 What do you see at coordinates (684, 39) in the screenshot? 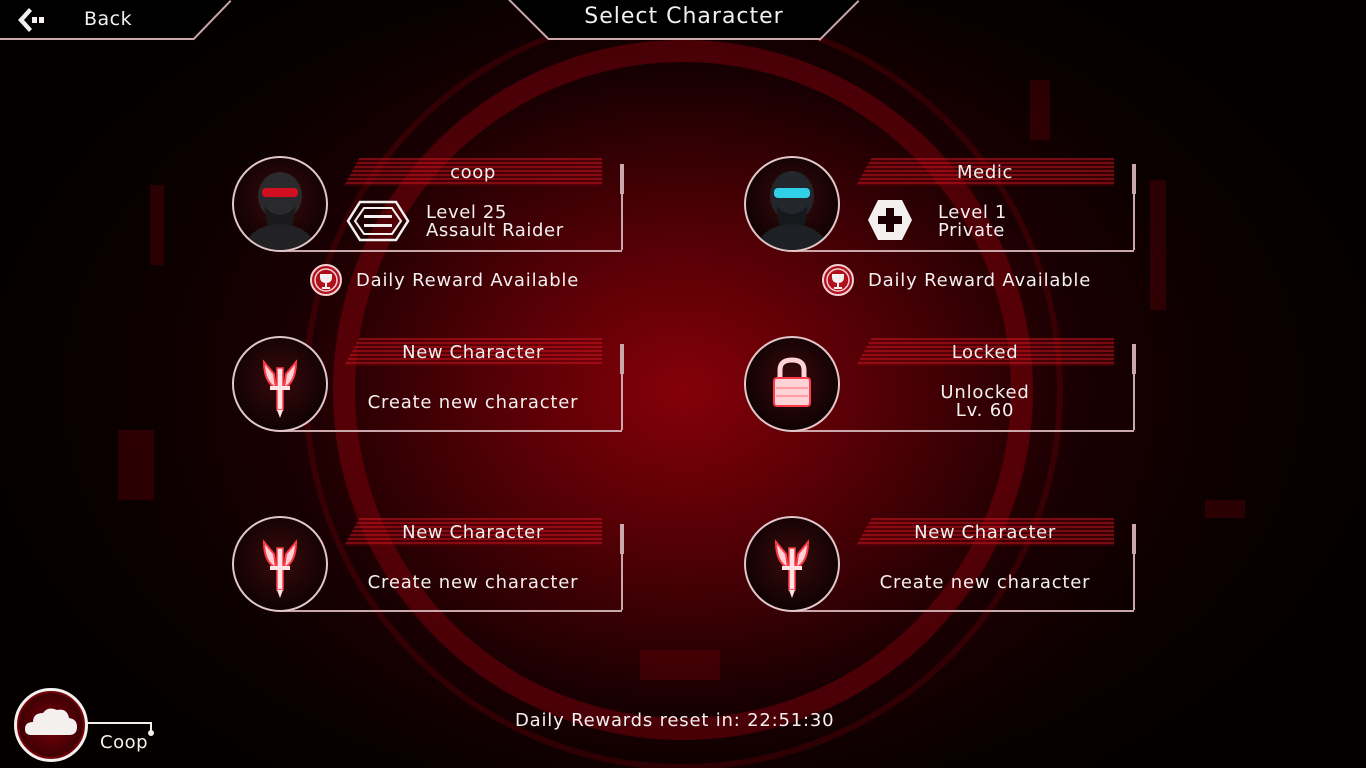
I see `title-underline` at bounding box center [684, 39].